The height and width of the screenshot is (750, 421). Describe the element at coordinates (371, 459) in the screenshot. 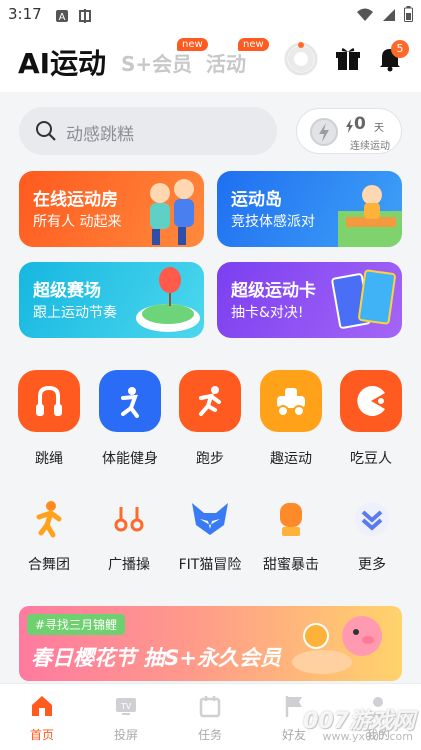

I see `grid-label: 吃豆人` at that location.